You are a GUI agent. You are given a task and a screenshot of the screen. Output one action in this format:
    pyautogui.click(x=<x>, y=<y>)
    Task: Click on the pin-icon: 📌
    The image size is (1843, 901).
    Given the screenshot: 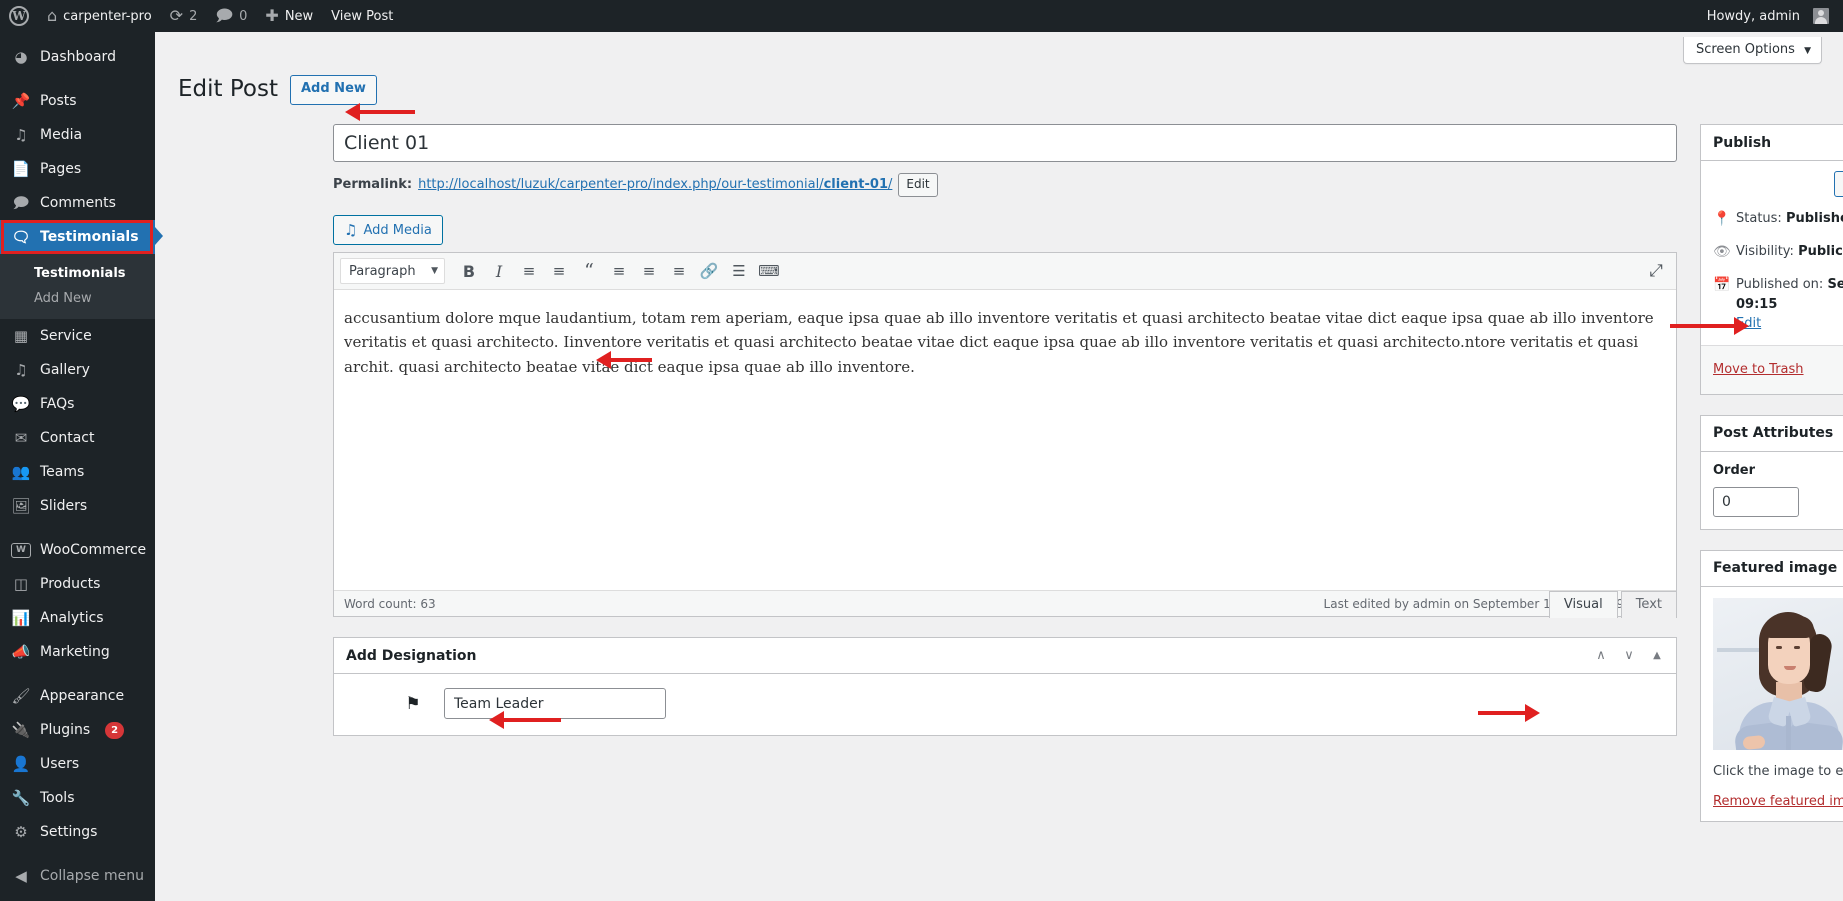 What is the action you would take?
    pyautogui.click(x=21, y=100)
    